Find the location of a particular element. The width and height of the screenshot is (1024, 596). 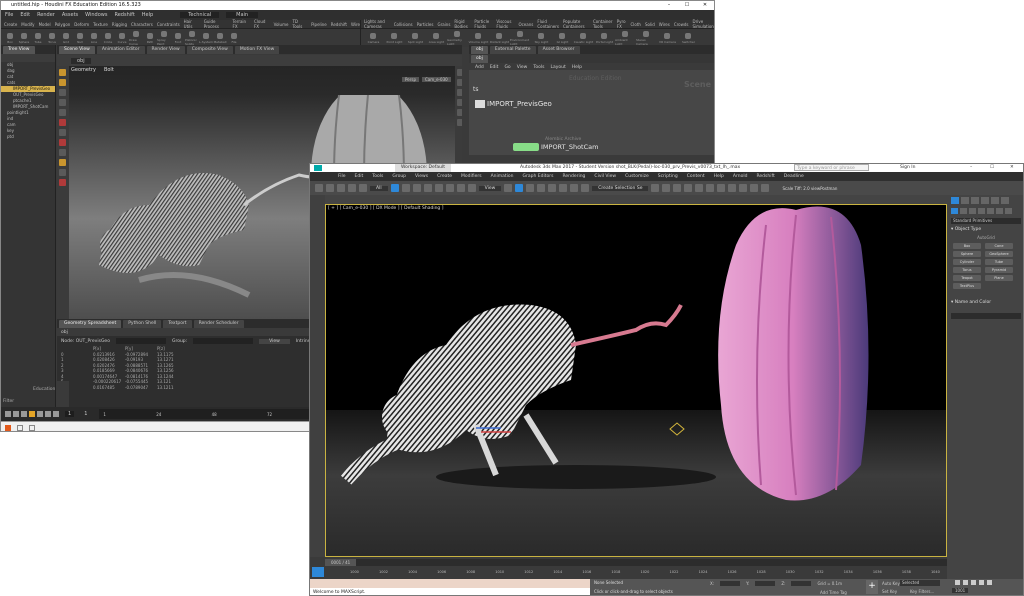

frame-counter: 0001 / 41 is located at coordinates (341, 562).